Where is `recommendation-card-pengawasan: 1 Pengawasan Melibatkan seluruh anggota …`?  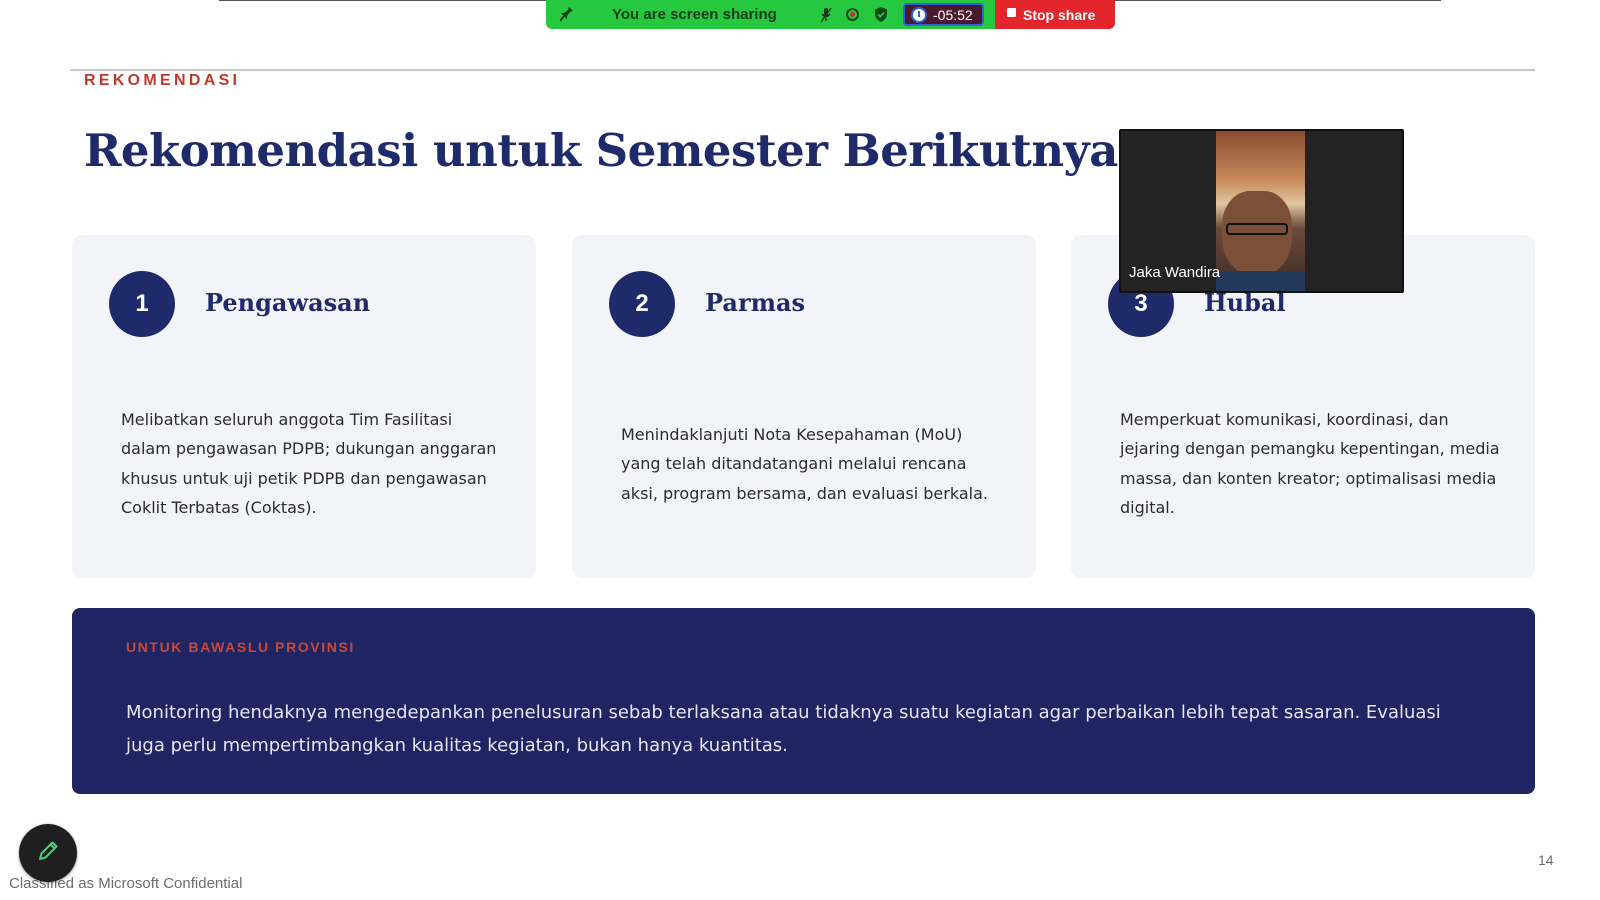 recommendation-card-pengawasan: 1 Pengawasan Melibatkan seluruh anggota … is located at coordinates (304, 406).